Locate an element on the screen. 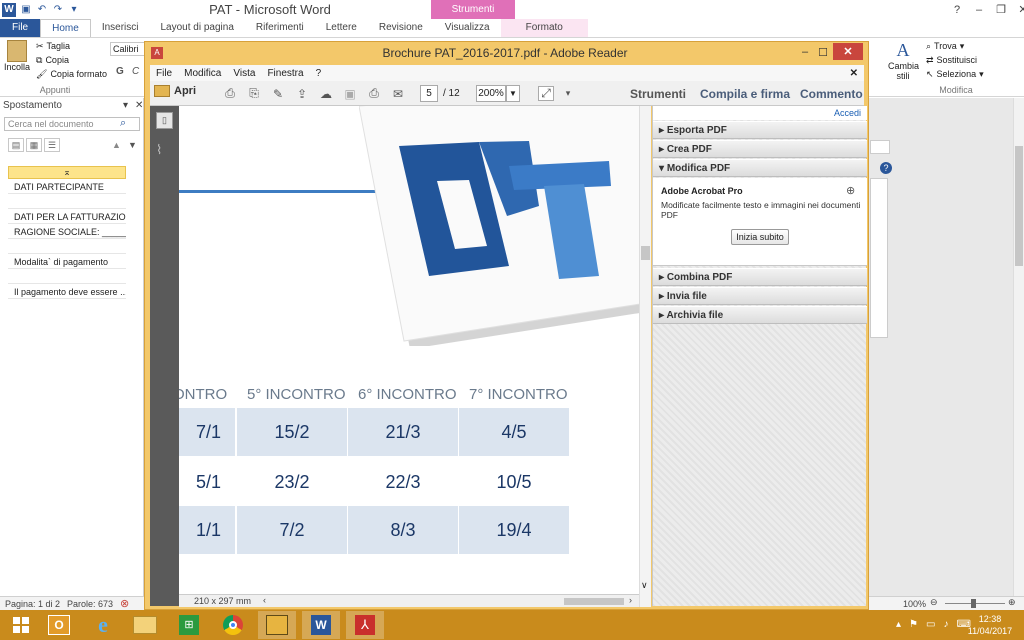 The height and width of the screenshot is (640, 1024). scroll-right-icon: › is located at coordinates (630, 600).